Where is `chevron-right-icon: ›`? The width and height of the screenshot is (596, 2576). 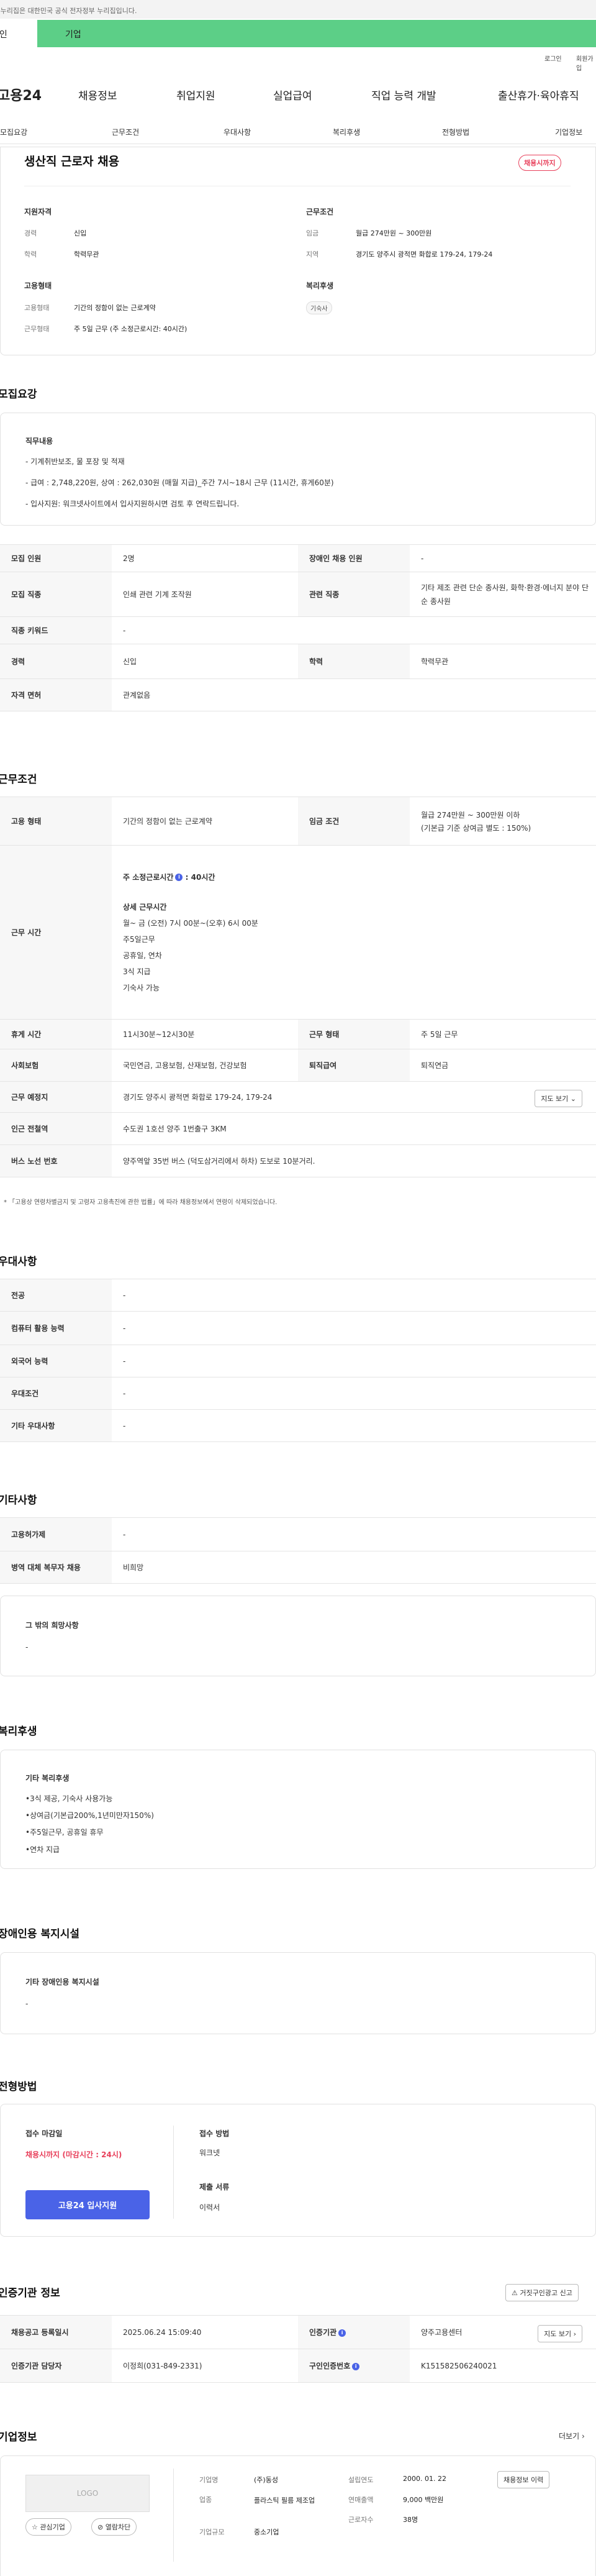
chevron-right-icon: › is located at coordinates (583, 2436).